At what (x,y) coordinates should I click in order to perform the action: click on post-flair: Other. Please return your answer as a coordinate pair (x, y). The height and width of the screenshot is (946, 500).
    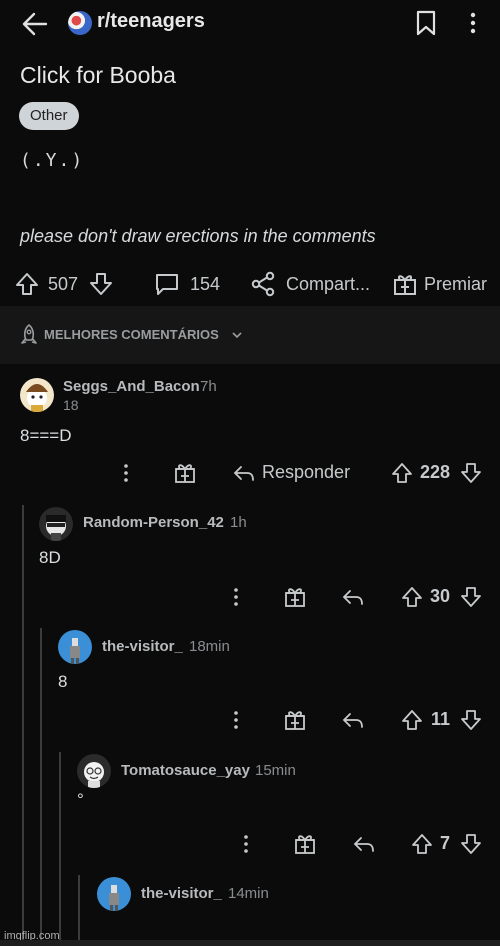
    Looking at the image, I should click on (49, 116).